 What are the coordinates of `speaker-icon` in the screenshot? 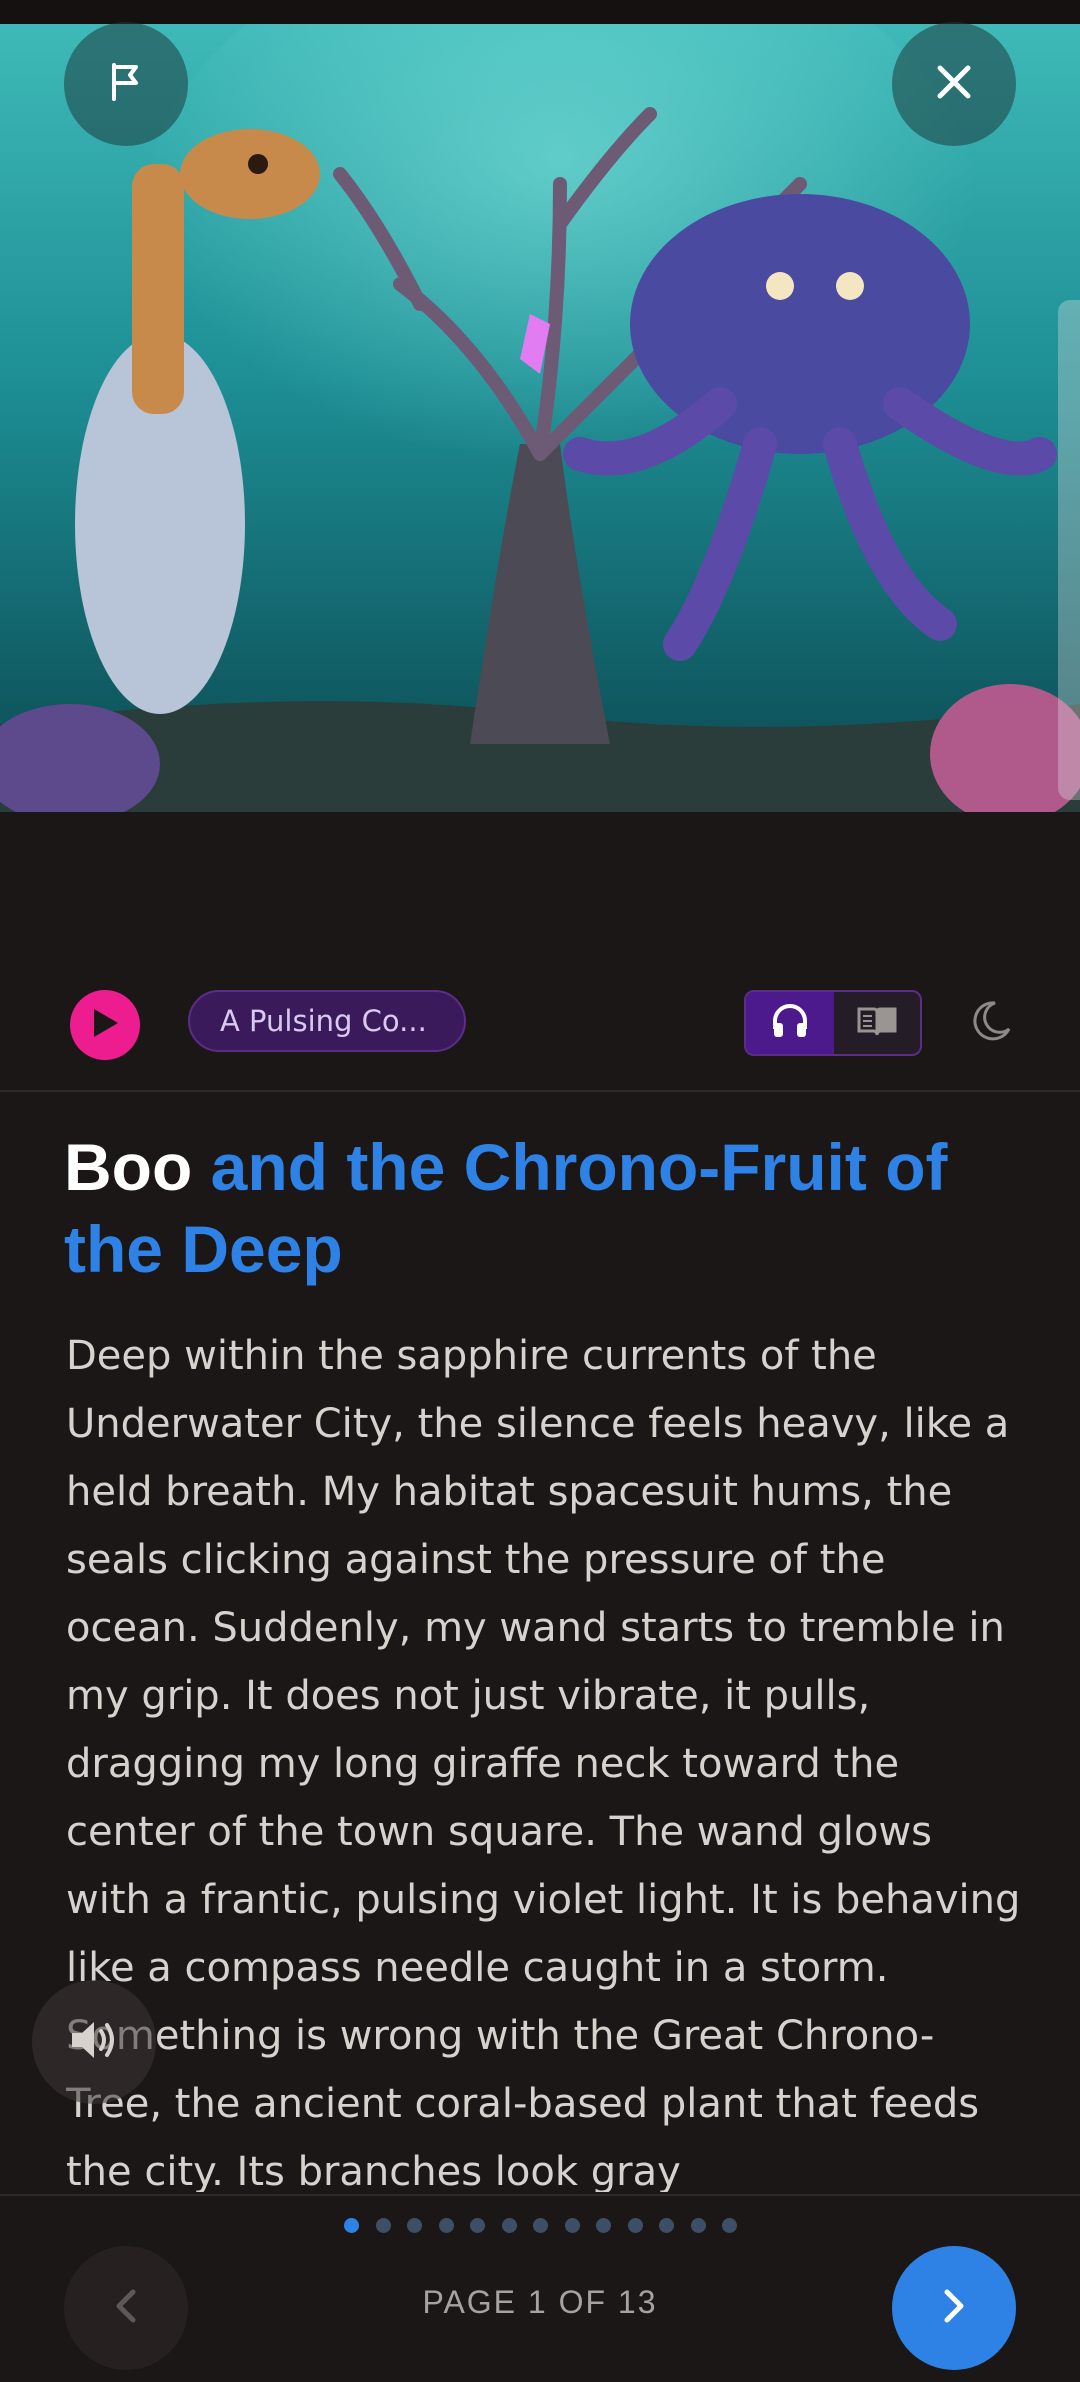 It's located at (94, 2042).